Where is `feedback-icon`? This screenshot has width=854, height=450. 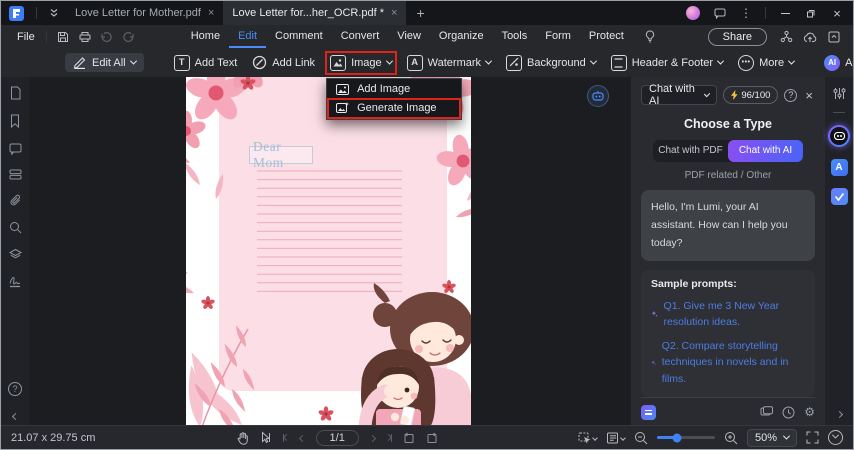 feedback-icon is located at coordinates (720, 13).